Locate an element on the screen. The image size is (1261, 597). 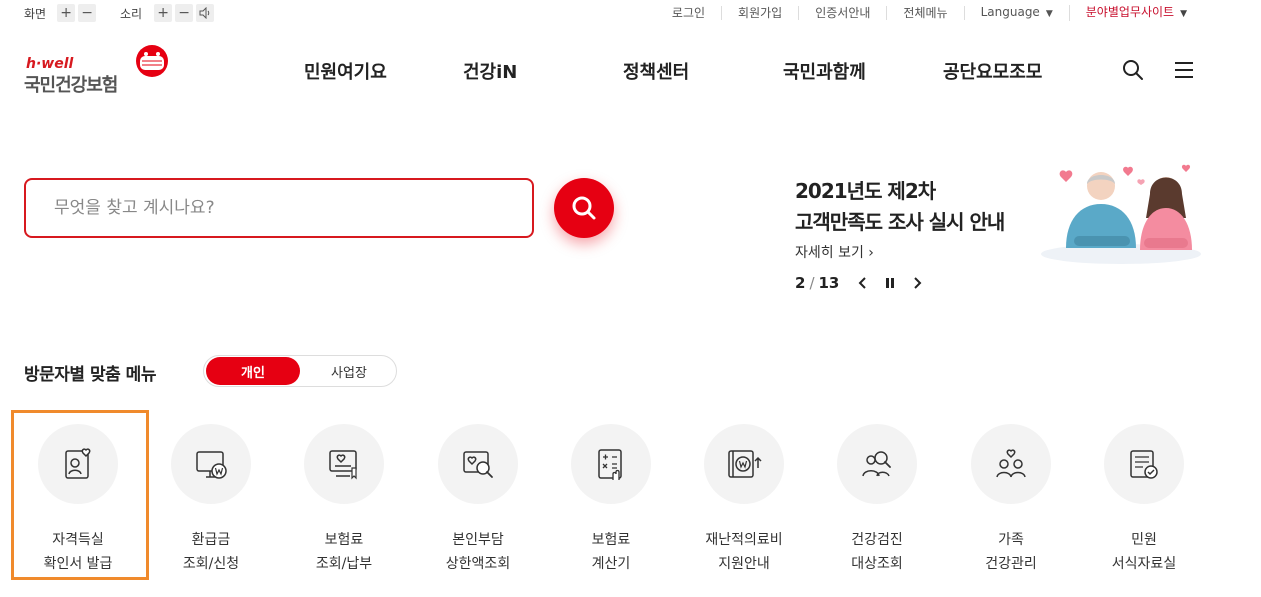
banner-current-page: 2 is located at coordinates (800, 283).